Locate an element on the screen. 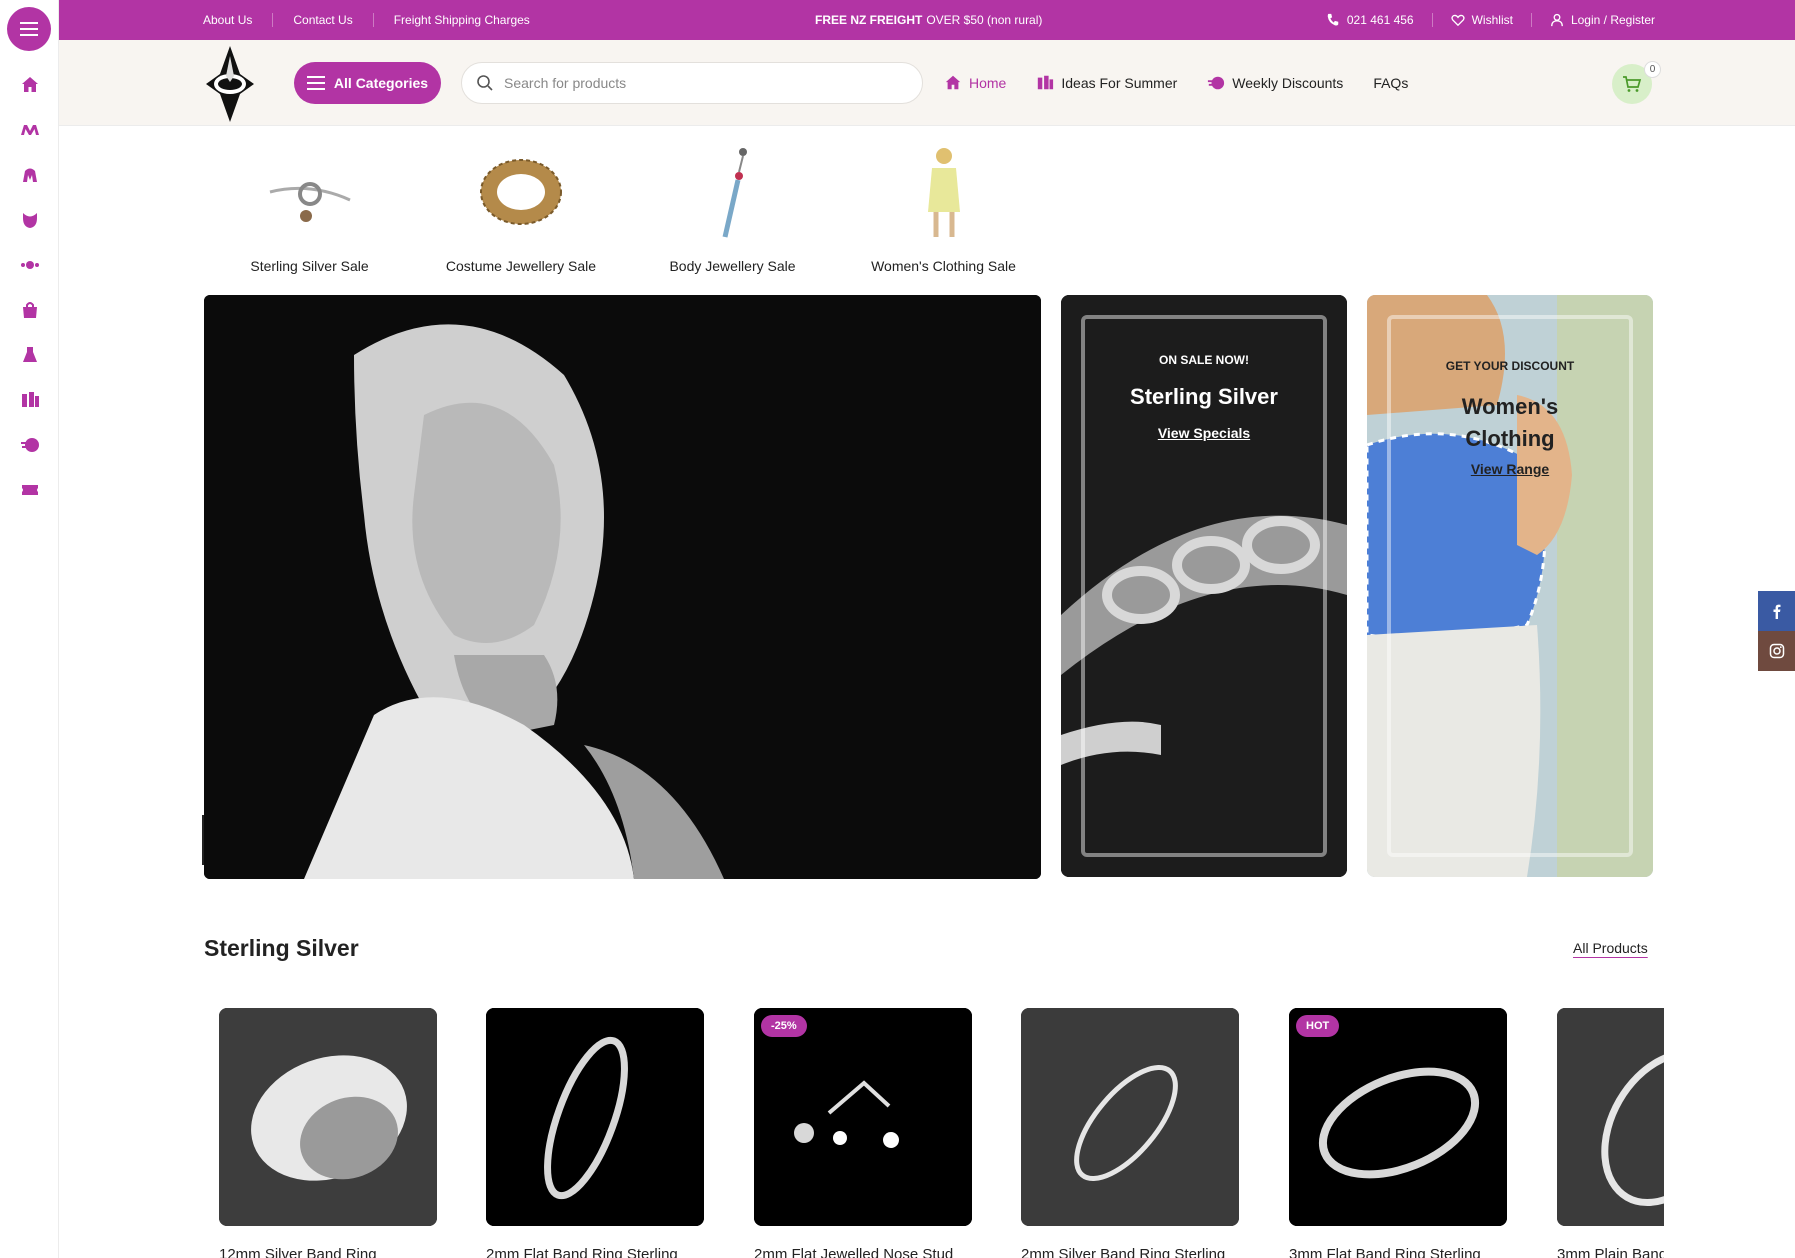 The image size is (1795, 1258). view-range-link: View Range is located at coordinates (1510, 469).